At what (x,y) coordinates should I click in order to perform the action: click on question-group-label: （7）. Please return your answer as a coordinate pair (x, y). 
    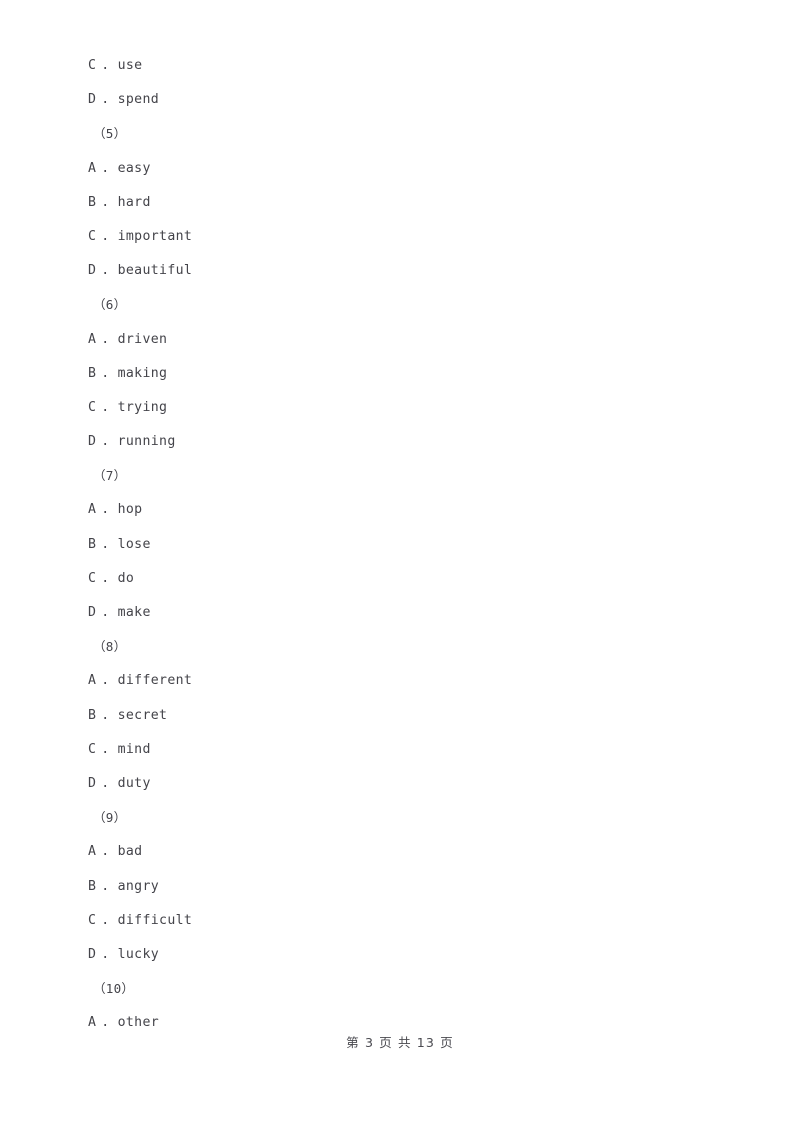
    Looking at the image, I should click on (110, 476).